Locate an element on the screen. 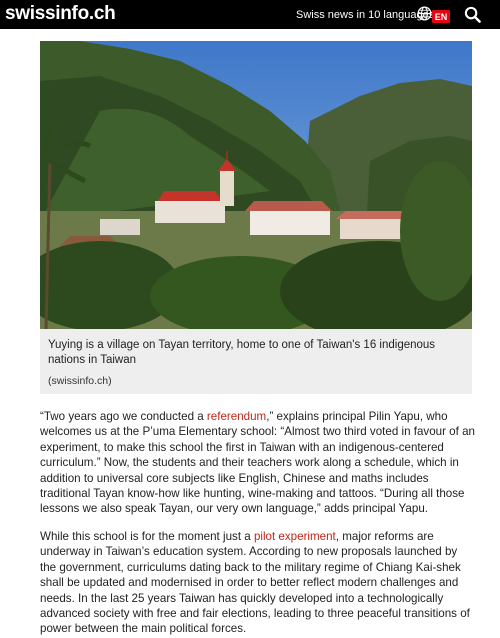 This screenshot has width=500, height=638. search-icon is located at coordinates (472, 14).